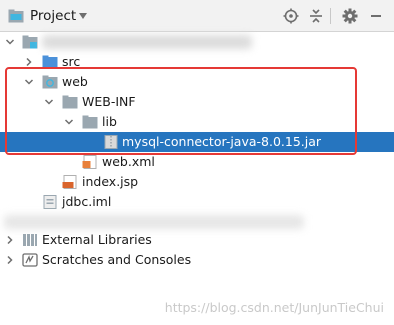  What do you see at coordinates (117, 259) in the screenshot?
I see `tree-label: Scratches and Consoles` at bounding box center [117, 259].